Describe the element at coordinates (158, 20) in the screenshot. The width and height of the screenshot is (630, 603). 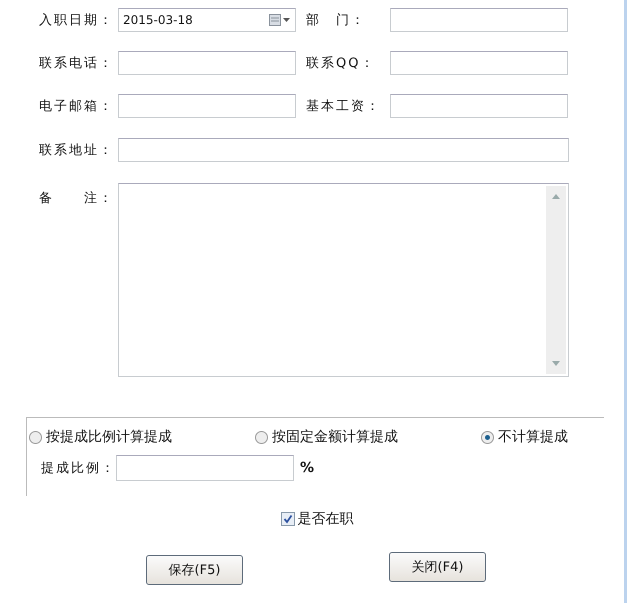
I see `date-value: 2015-03-18` at that location.